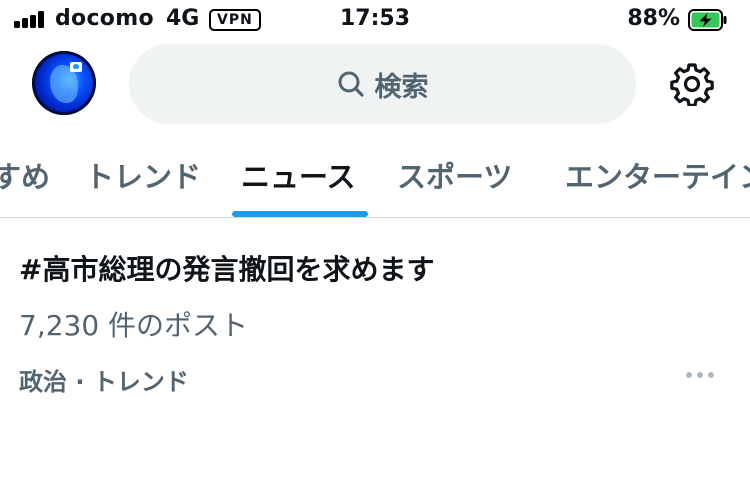 This screenshot has height=481, width=750. I want to click on tab-entertainment: エンターテイン, so click(657, 175).